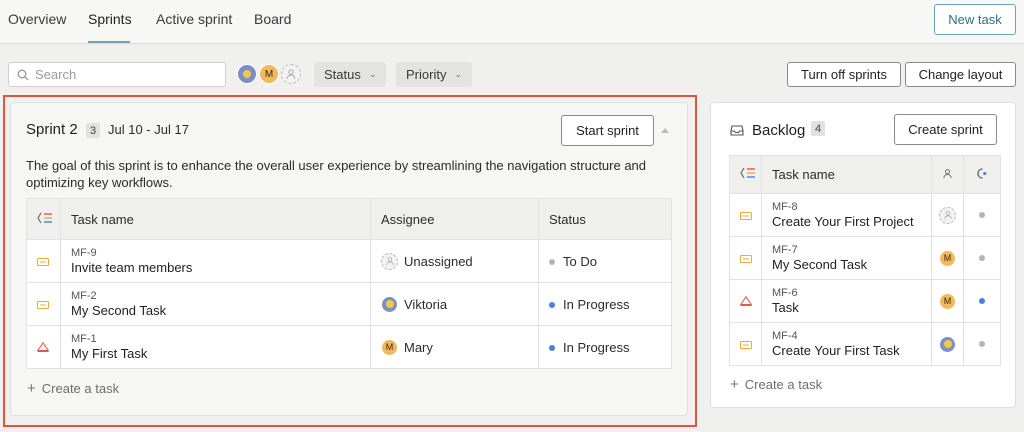 This screenshot has height=432, width=1024. I want to click on table-row: MF-1 My First Task M Mary In Progress, so click(349, 347).